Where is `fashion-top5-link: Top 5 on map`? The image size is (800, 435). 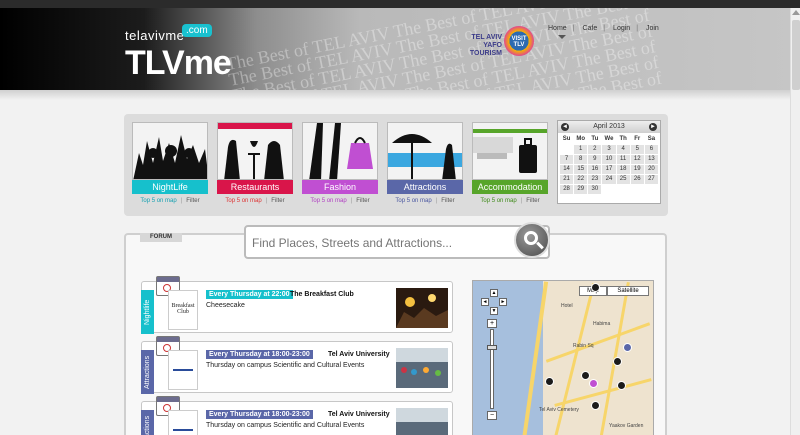
fashion-top5-link: Top 5 on map is located at coordinates (328, 201).